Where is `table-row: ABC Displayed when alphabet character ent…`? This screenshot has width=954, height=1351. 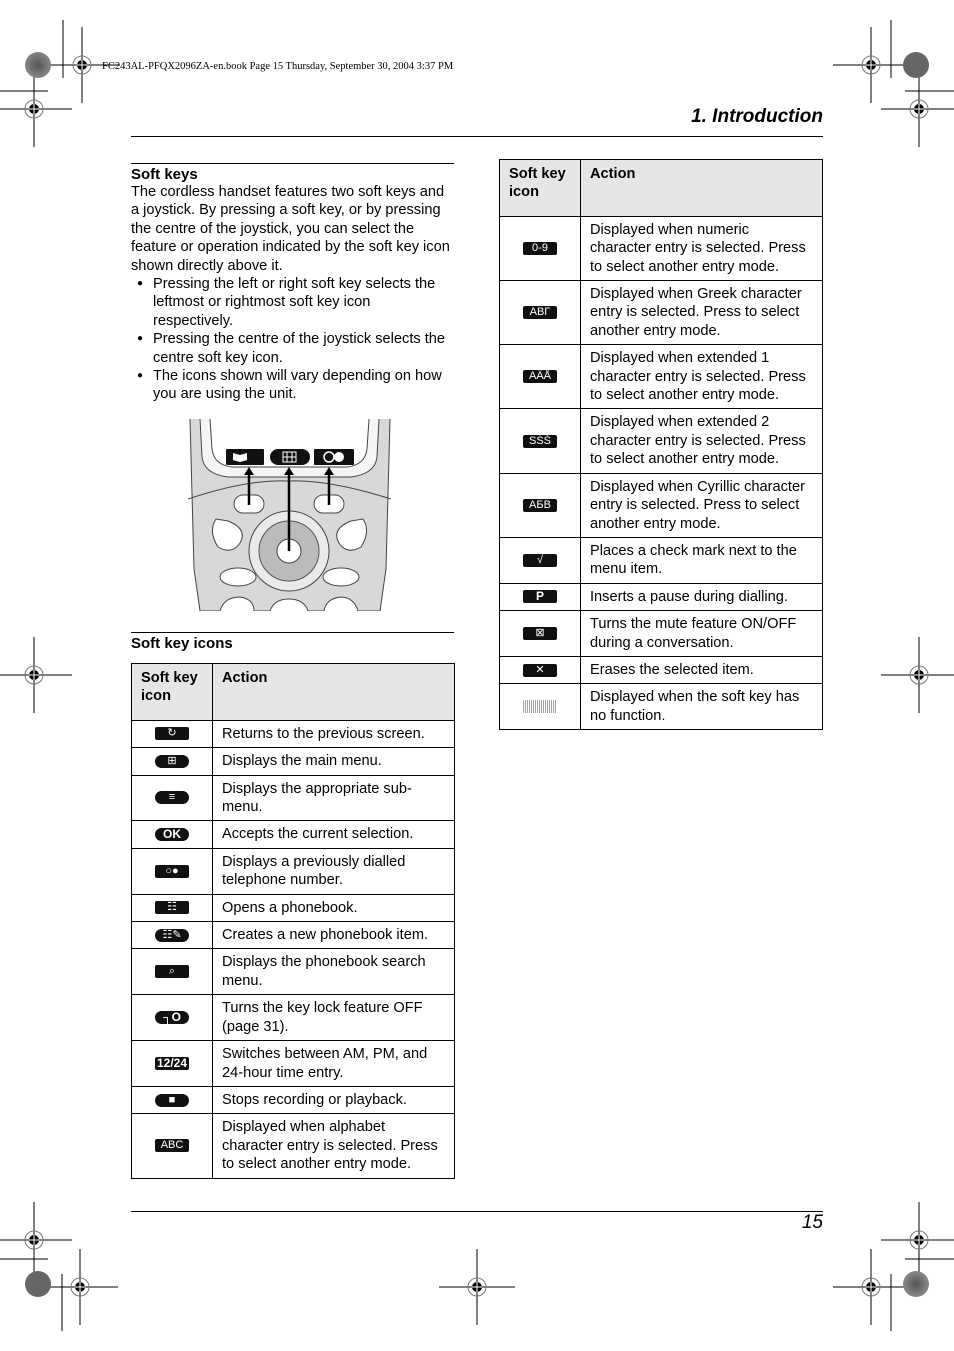 table-row: ABC Displayed when alphabet character ent… is located at coordinates (293, 1146).